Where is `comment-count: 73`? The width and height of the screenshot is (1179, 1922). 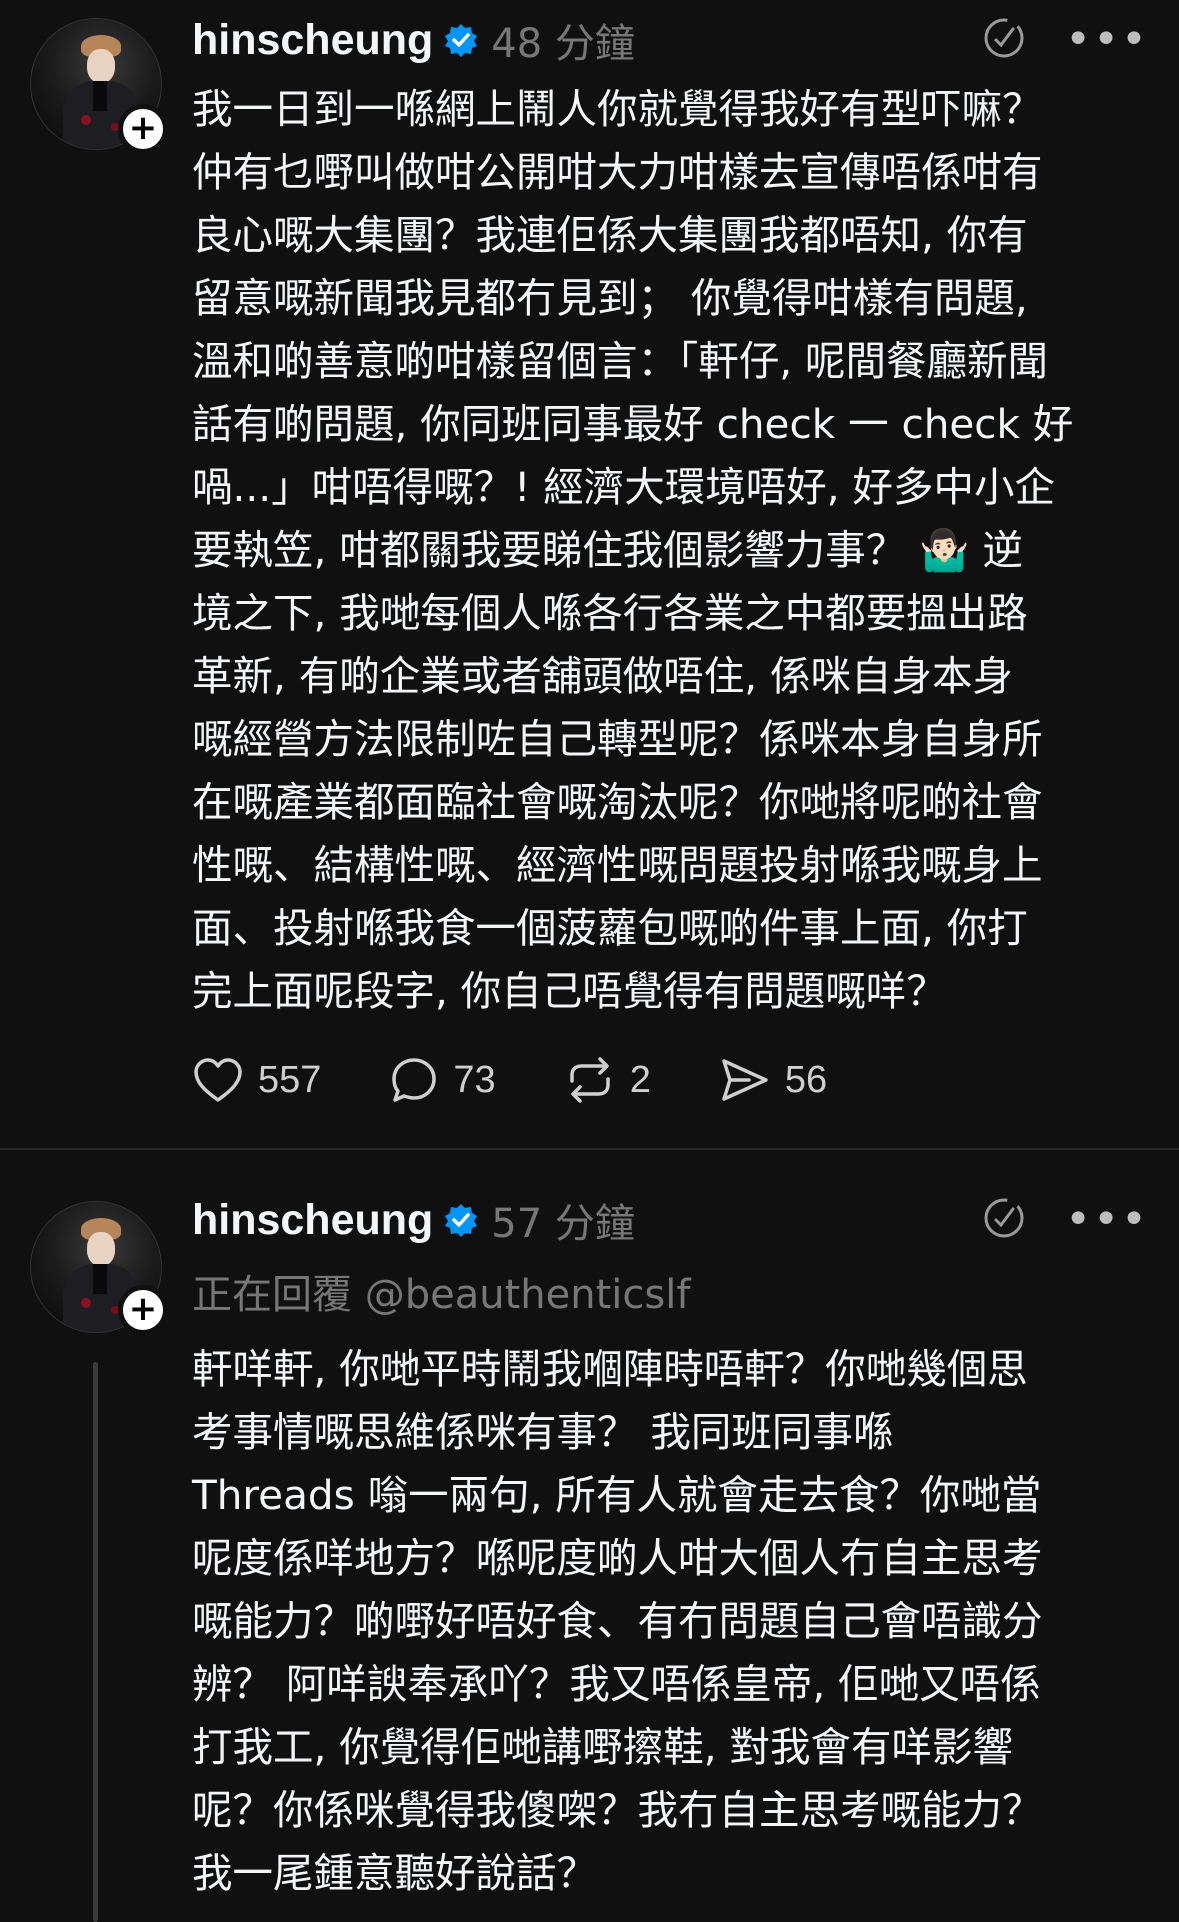
comment-count: 73 is located at coordinates (474, 1079).